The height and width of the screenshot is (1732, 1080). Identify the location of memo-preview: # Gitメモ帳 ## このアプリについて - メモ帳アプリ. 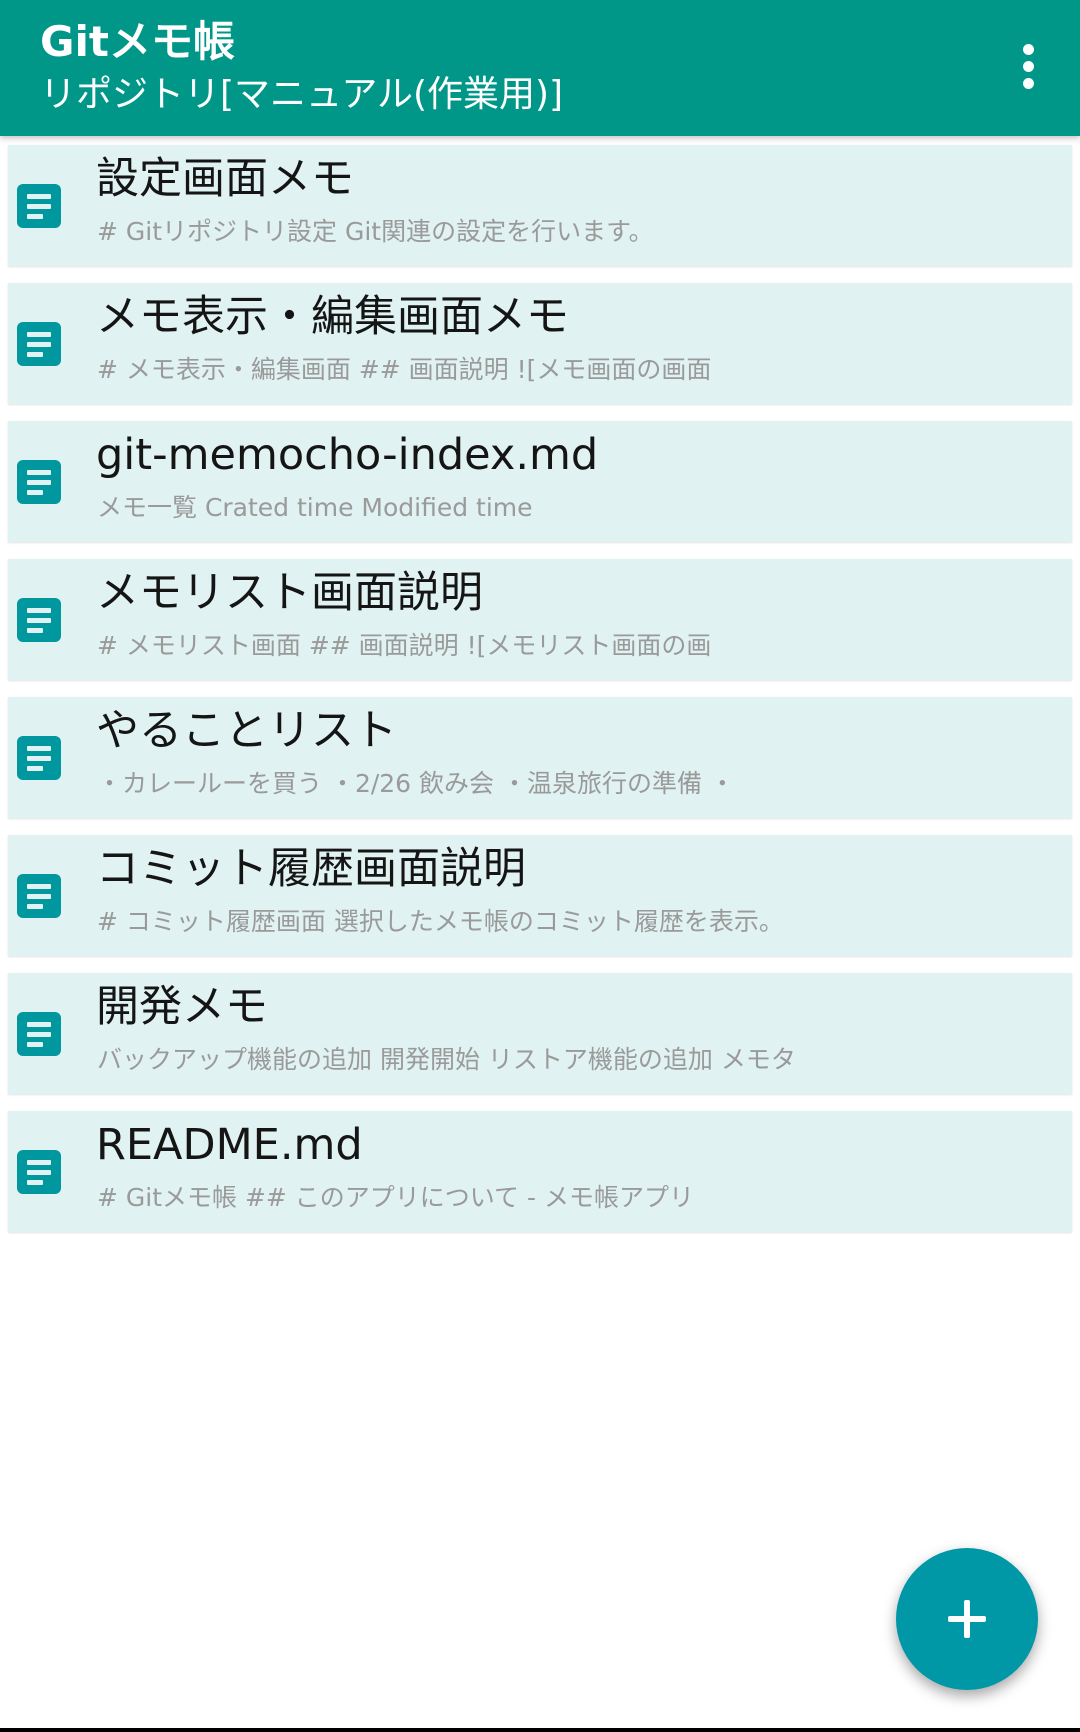
(395, 1197).